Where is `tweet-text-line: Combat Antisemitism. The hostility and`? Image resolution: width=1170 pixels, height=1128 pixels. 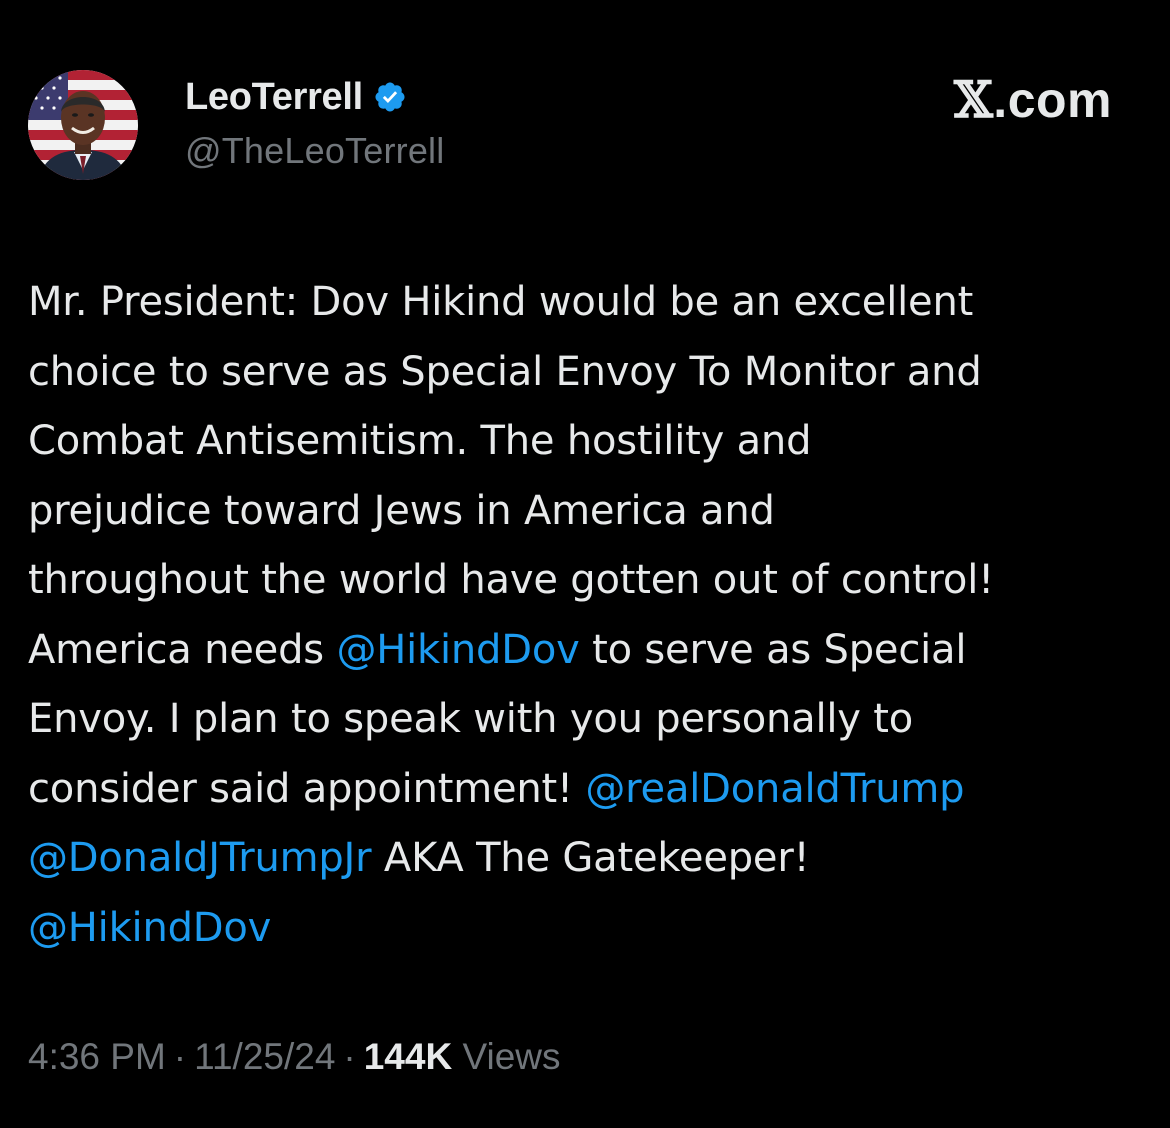
tweet-text-line: Combat Antisemitism. The hostility and is located at coordinates (583, 442).